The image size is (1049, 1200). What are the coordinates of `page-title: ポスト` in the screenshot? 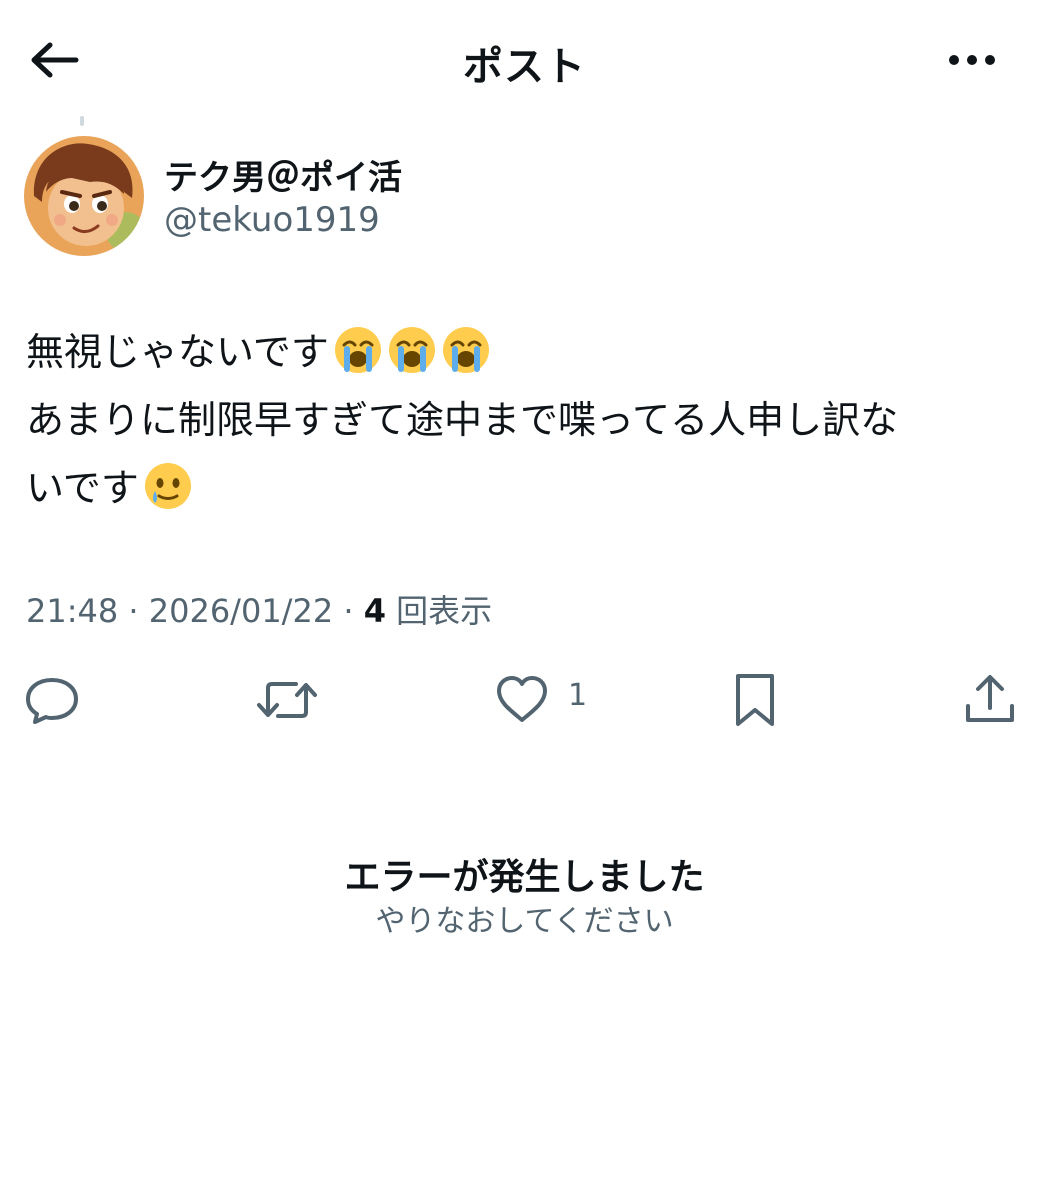 It's located at (524, 67).